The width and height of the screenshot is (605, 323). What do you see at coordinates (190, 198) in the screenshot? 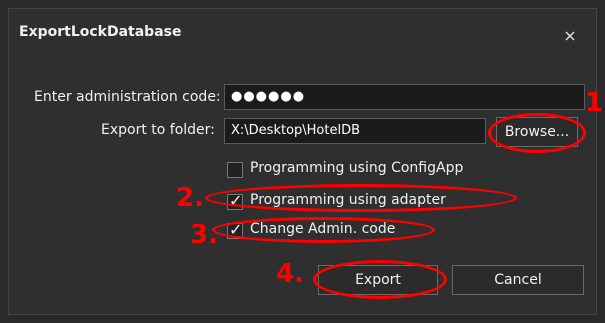
I see `annotation-step-2: 2.` at bounding box center [190, 198].